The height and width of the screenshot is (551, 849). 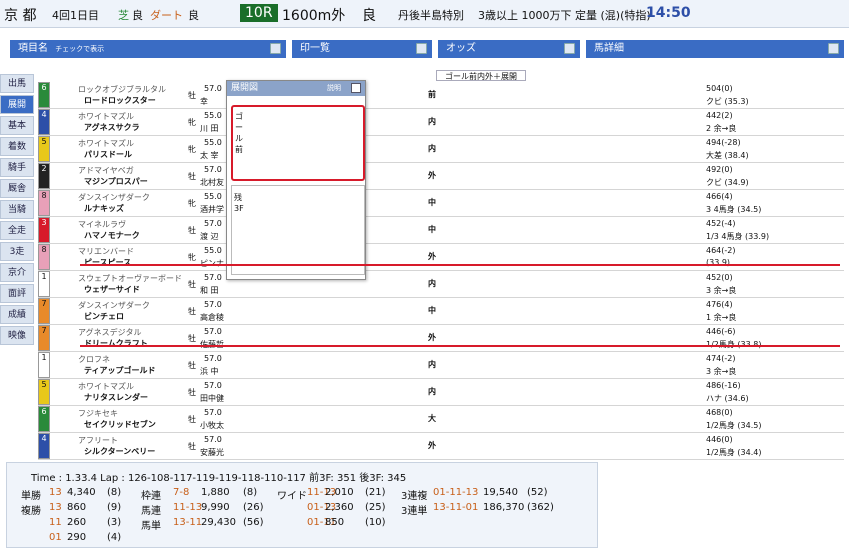 I want to click on payout-cell: (3), so click(x=114, y=522).